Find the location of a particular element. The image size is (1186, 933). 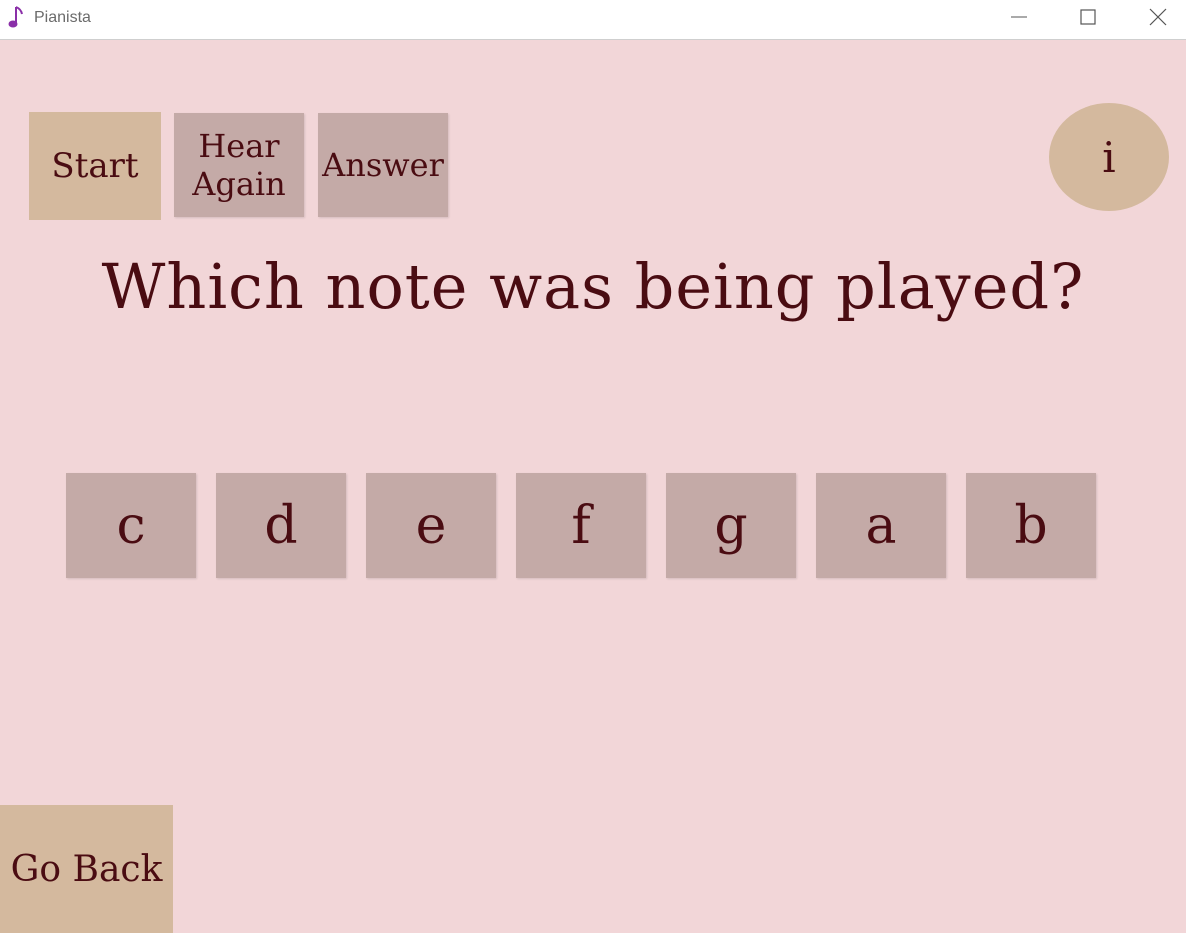

minimize-button is located at coordinates (1019, 17).